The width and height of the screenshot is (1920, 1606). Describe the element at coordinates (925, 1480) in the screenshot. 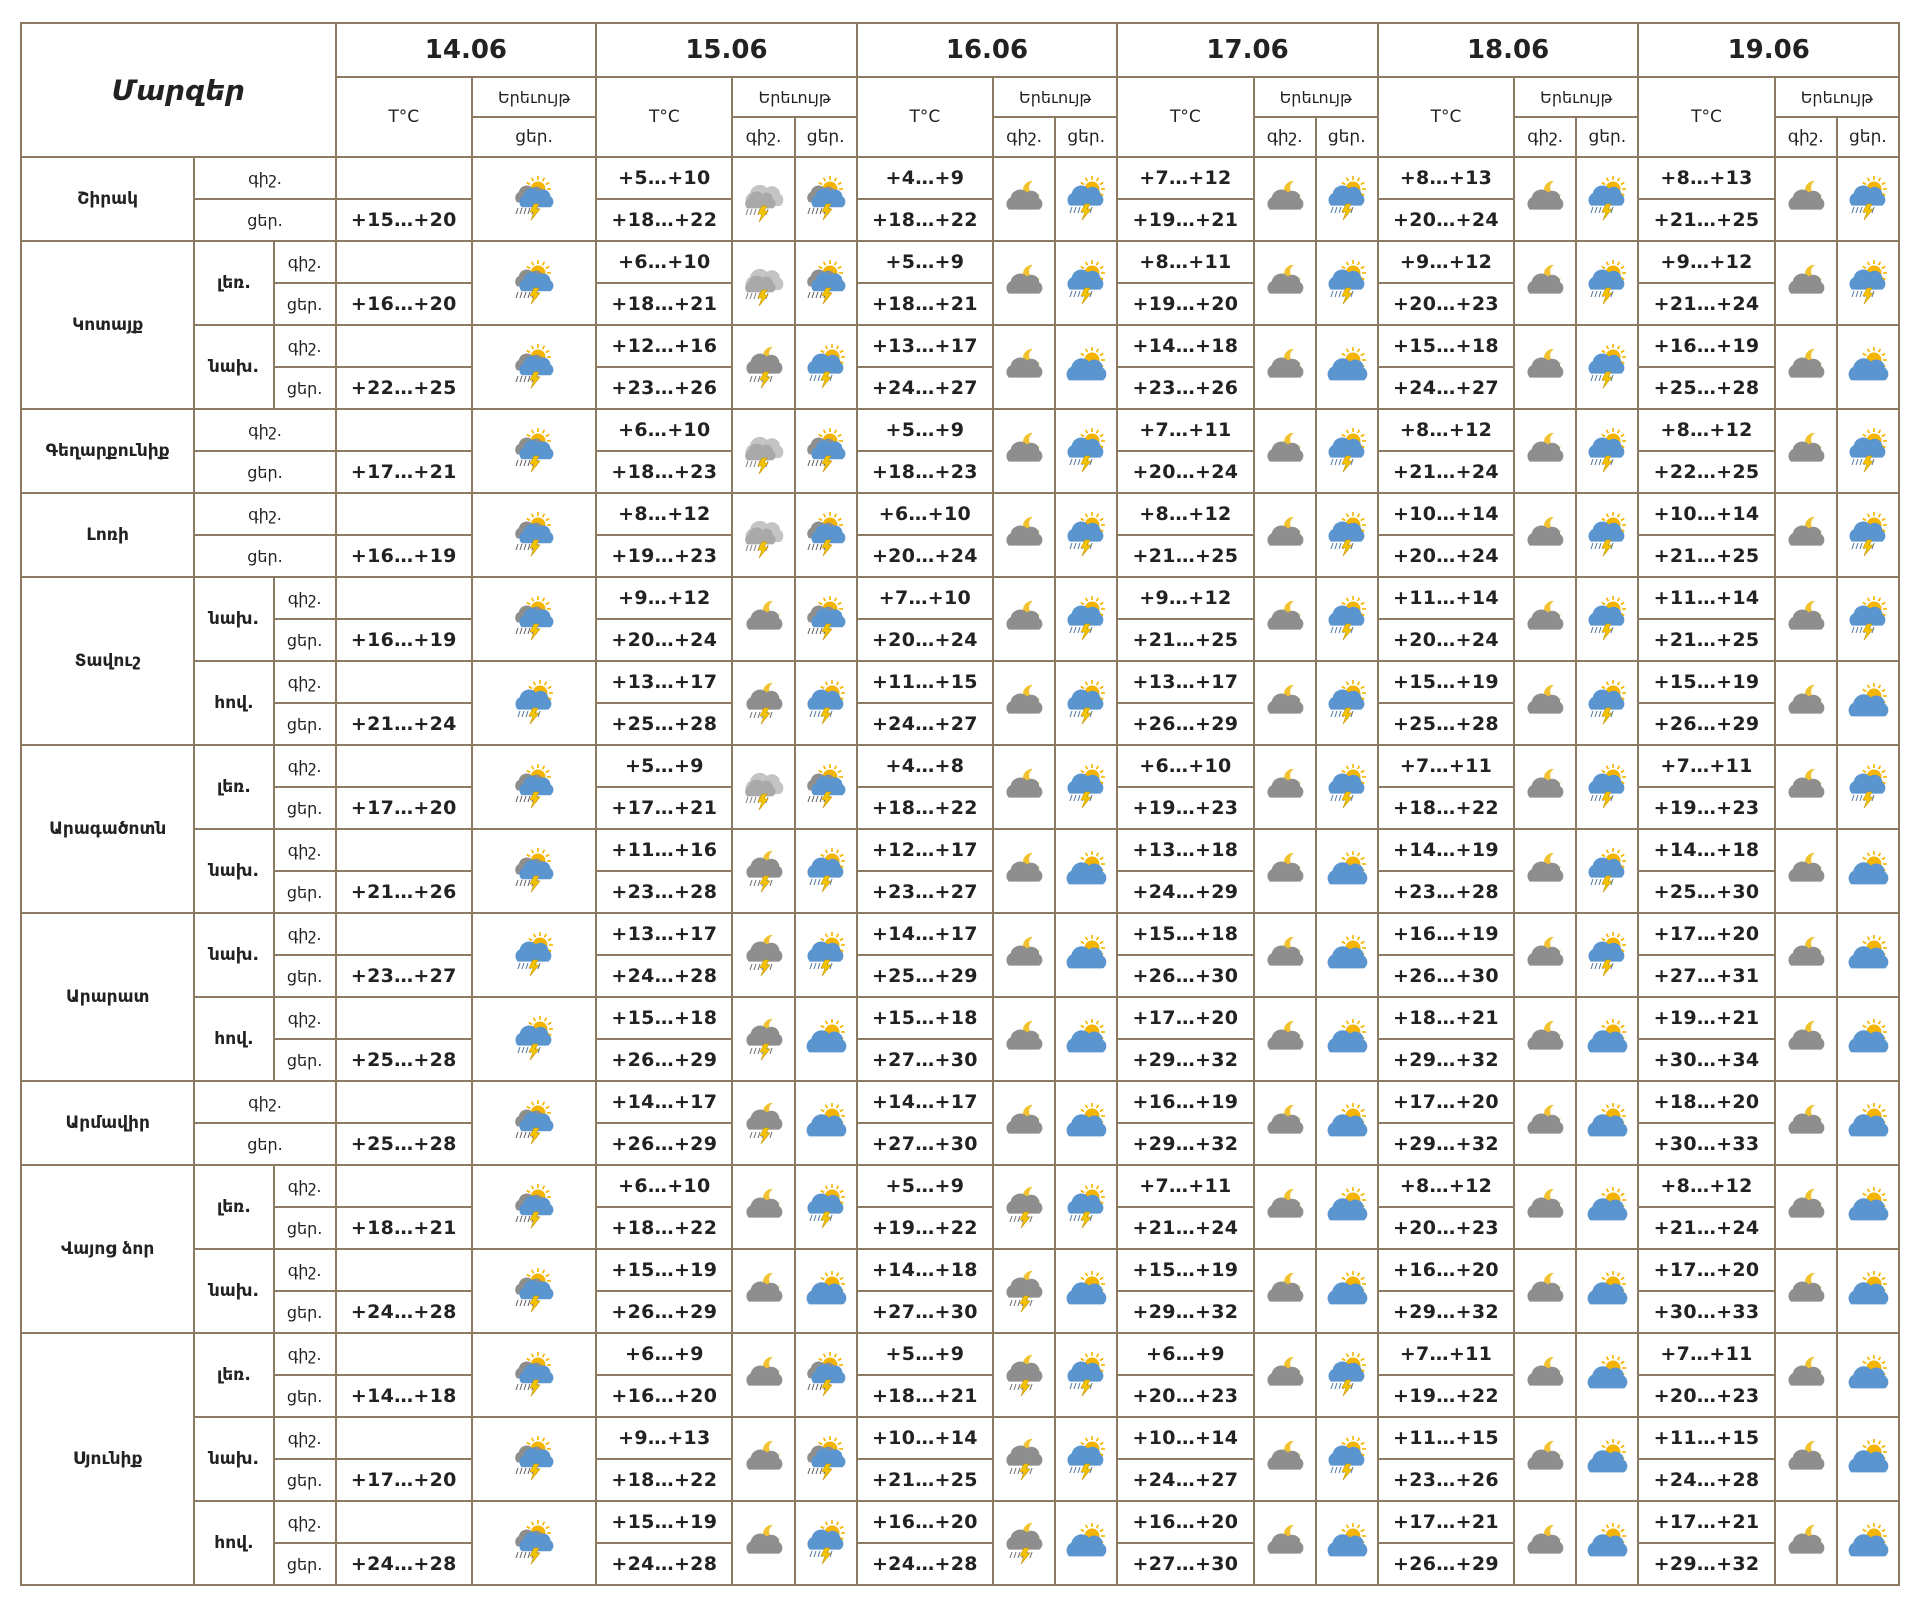

I see `day-temperature: +21…+25` at that location.